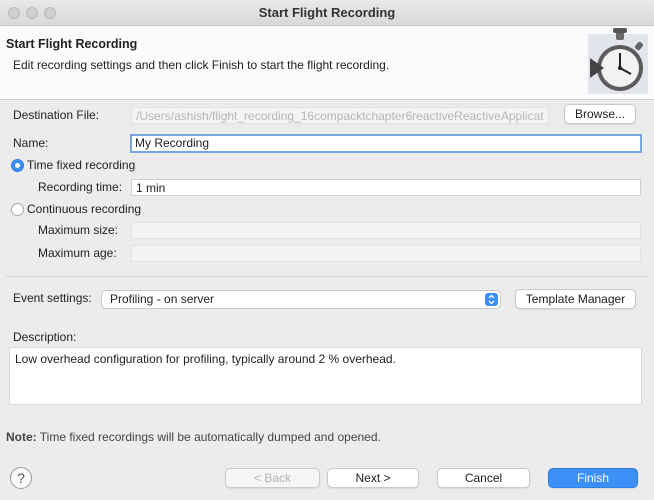 This screenshot has height=500, width=654. Describe the element at coordinates (301, 299) in the screenshot. I see `event-settings-select: Profiling - on server` at that location.